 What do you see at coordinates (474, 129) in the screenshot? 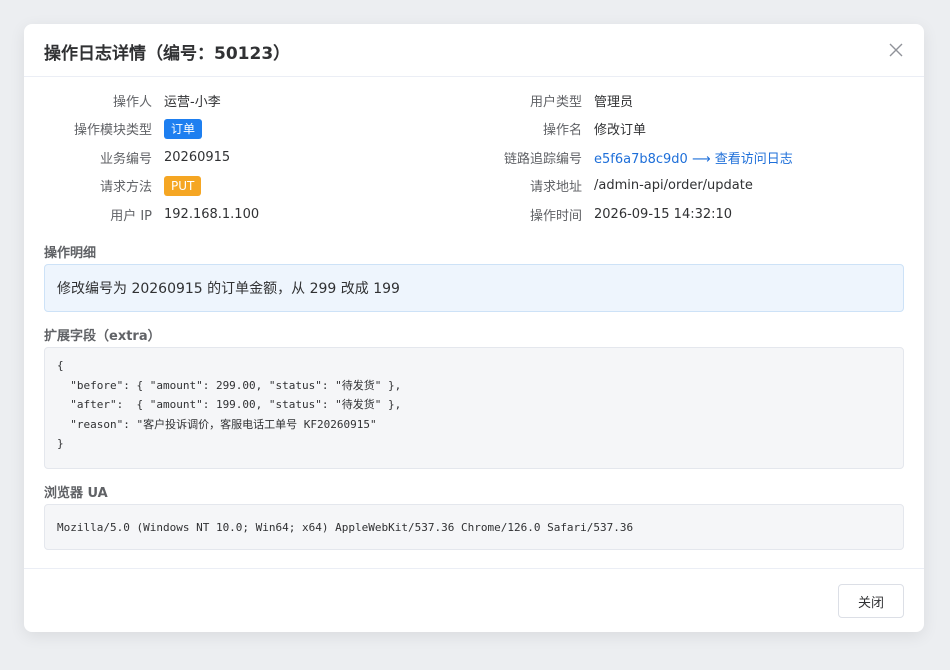
I see `info-row: 操作模块类型 订单 操作名 修改订单` at bounding box center [474, 129].